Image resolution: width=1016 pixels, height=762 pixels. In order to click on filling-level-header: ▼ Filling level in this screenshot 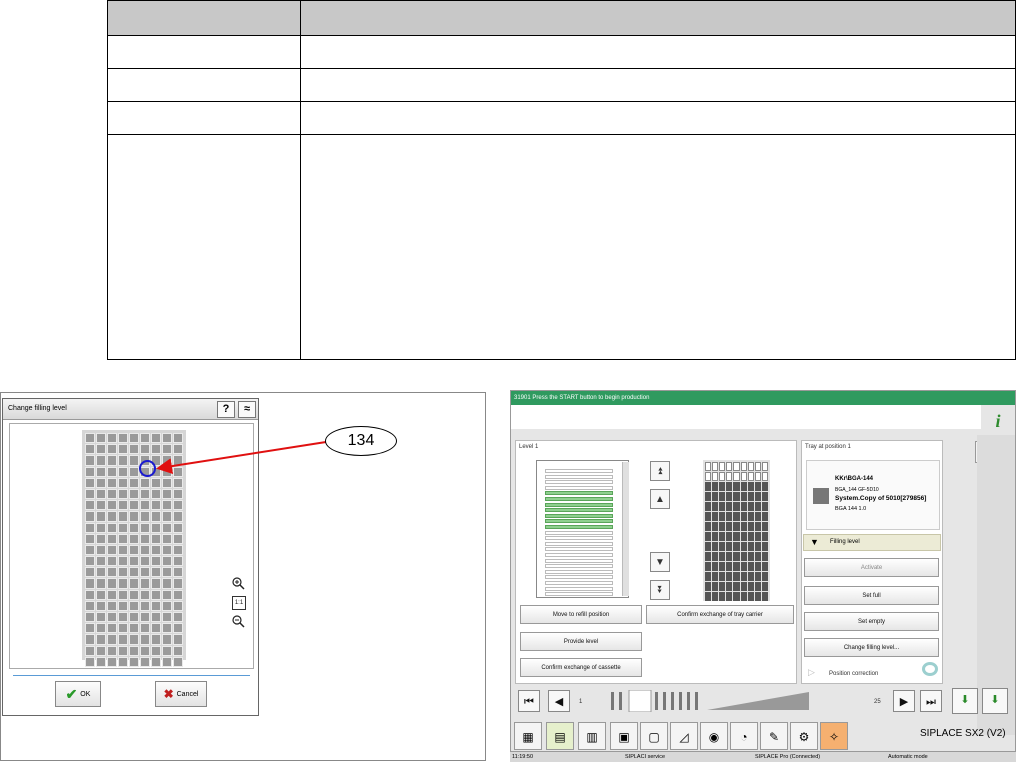, I will do `click(872, 542)`.